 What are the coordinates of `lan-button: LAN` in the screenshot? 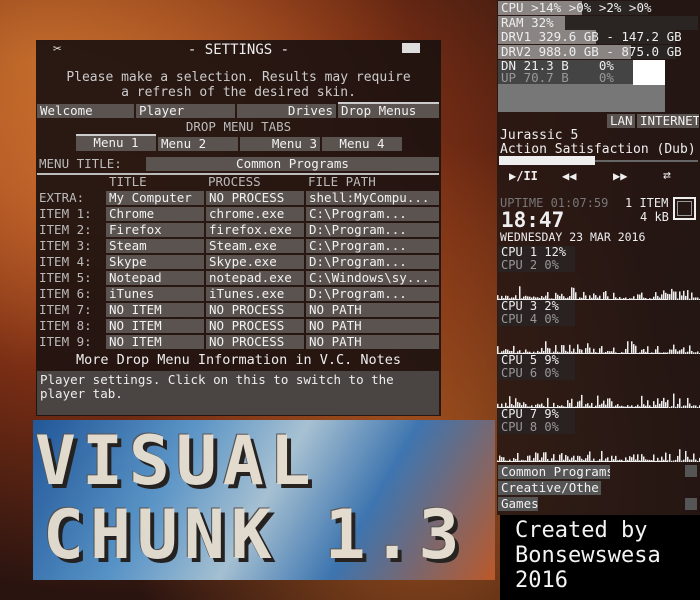 It's located at (621, 121).